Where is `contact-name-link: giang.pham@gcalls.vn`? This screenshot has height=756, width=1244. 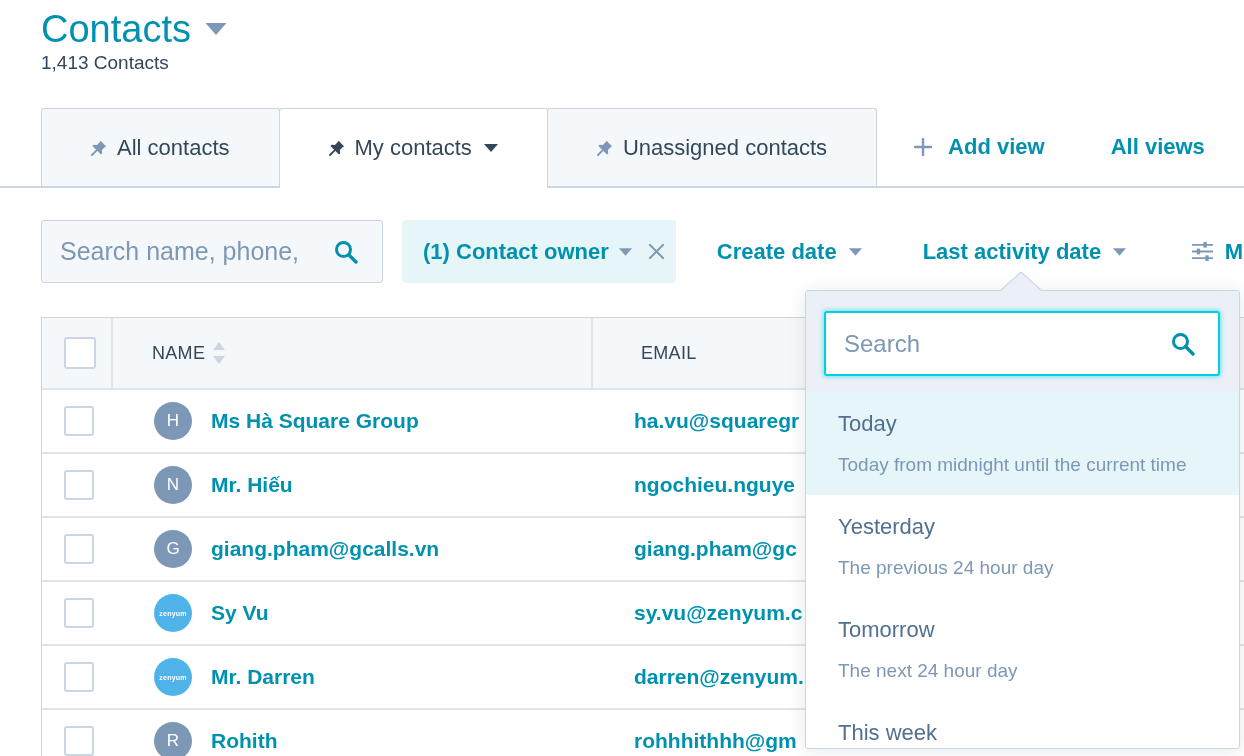 contact-name-link: giang.pham@gcalls.vn is located at coordinates (325, 549).